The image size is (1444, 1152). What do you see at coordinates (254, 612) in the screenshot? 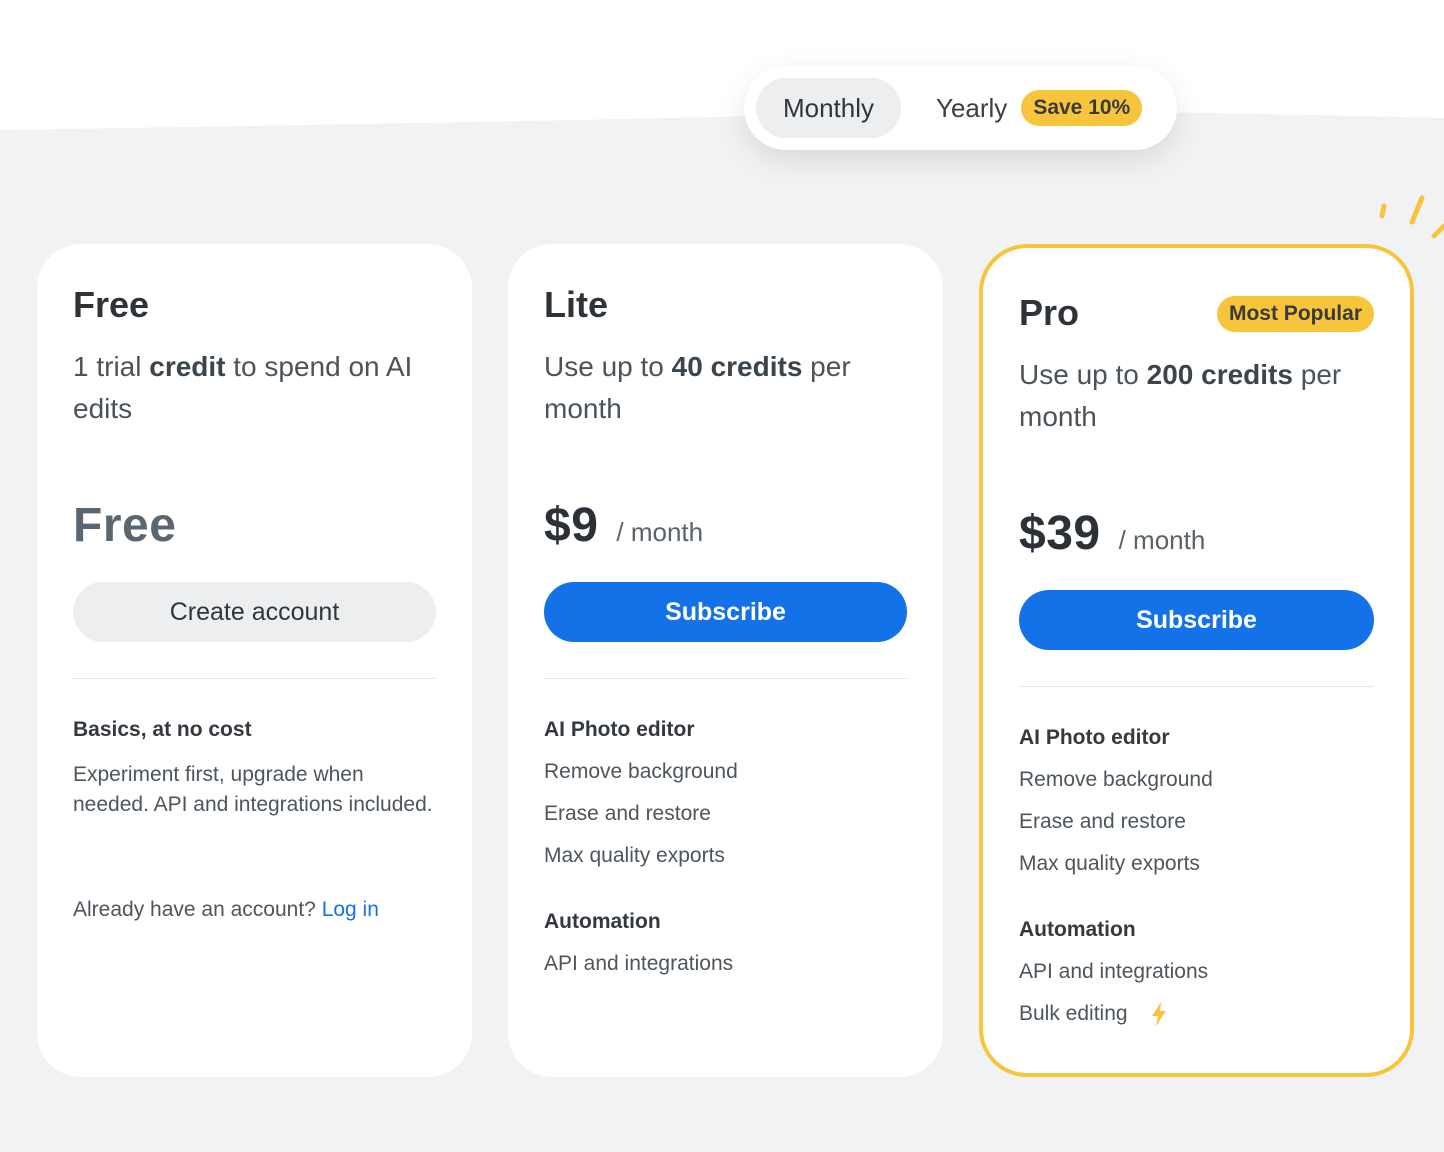
I see `create-account-button: Create account` at bounding box center [254, 612].